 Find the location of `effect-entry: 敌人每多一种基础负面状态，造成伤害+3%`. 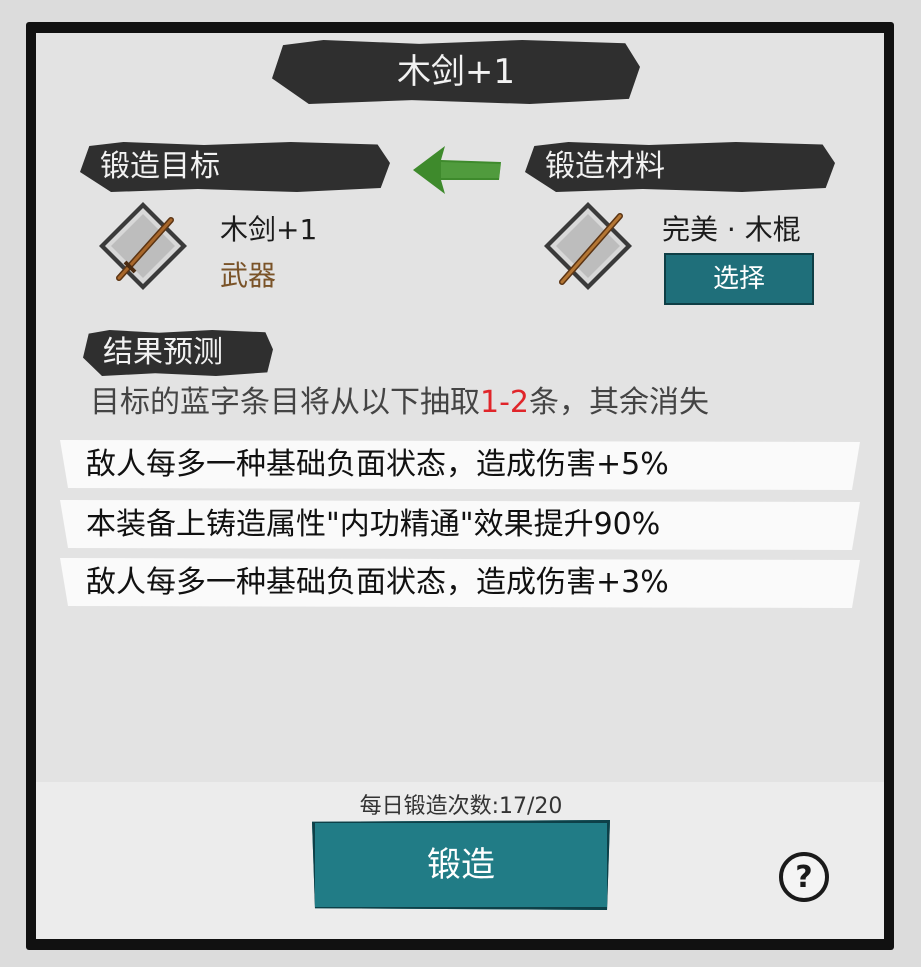

effect-entry: 敌人每多一种基础负面状态，造成伤害+3% is located at coordinates (460, 583).